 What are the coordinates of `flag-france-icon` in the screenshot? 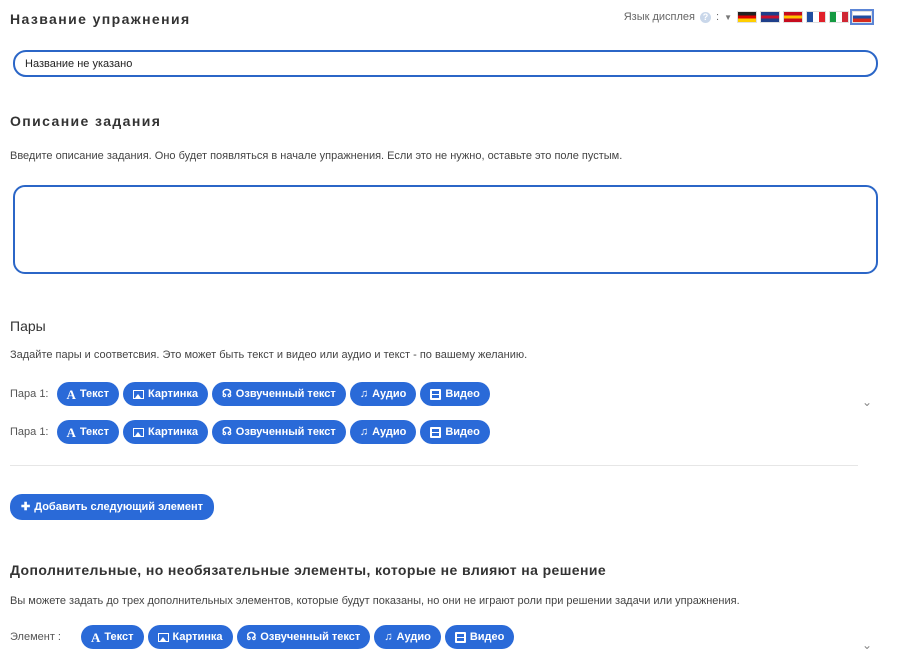 It's located at (816, 17).